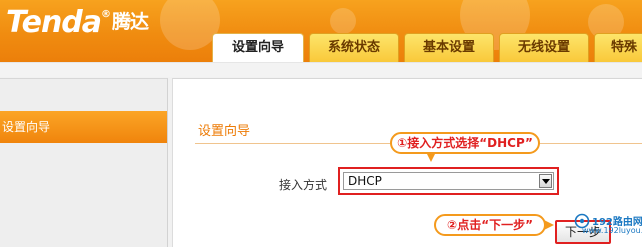  What do you see at coordinates (618, 47) in the screenshot?
I see `tab-special: 特殊` at bounding box center [618, 47].